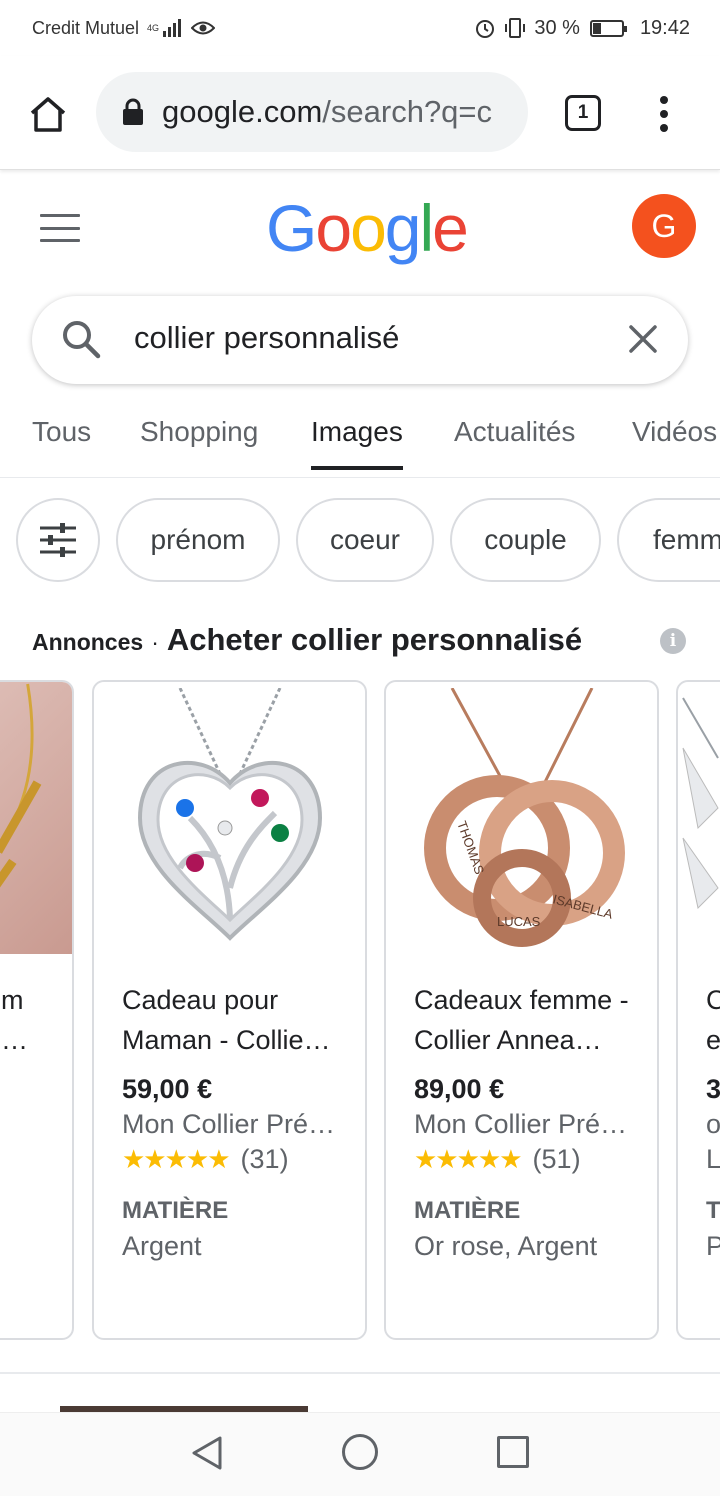 This screenshot has width=720, height=1496. I want to click on product-card-partial-right: Ce 3 o L T P, so click(698, 1010).